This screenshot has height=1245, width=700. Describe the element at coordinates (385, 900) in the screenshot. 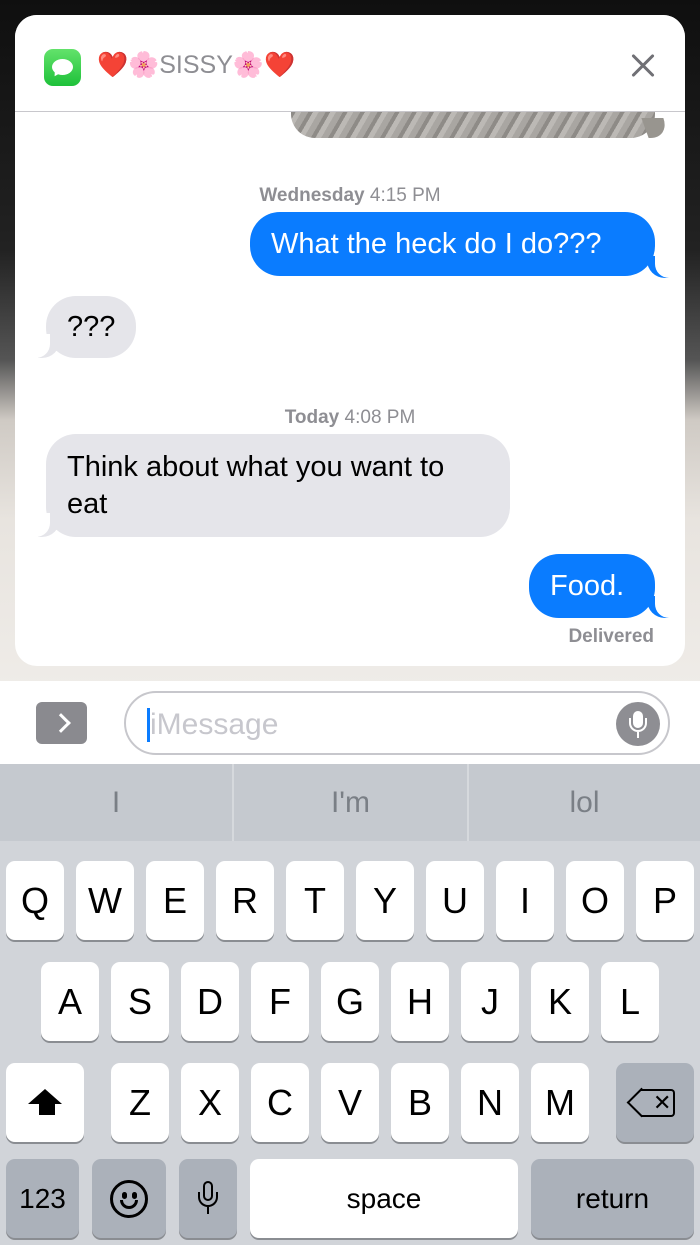

I see `key-y: Y` at that location.